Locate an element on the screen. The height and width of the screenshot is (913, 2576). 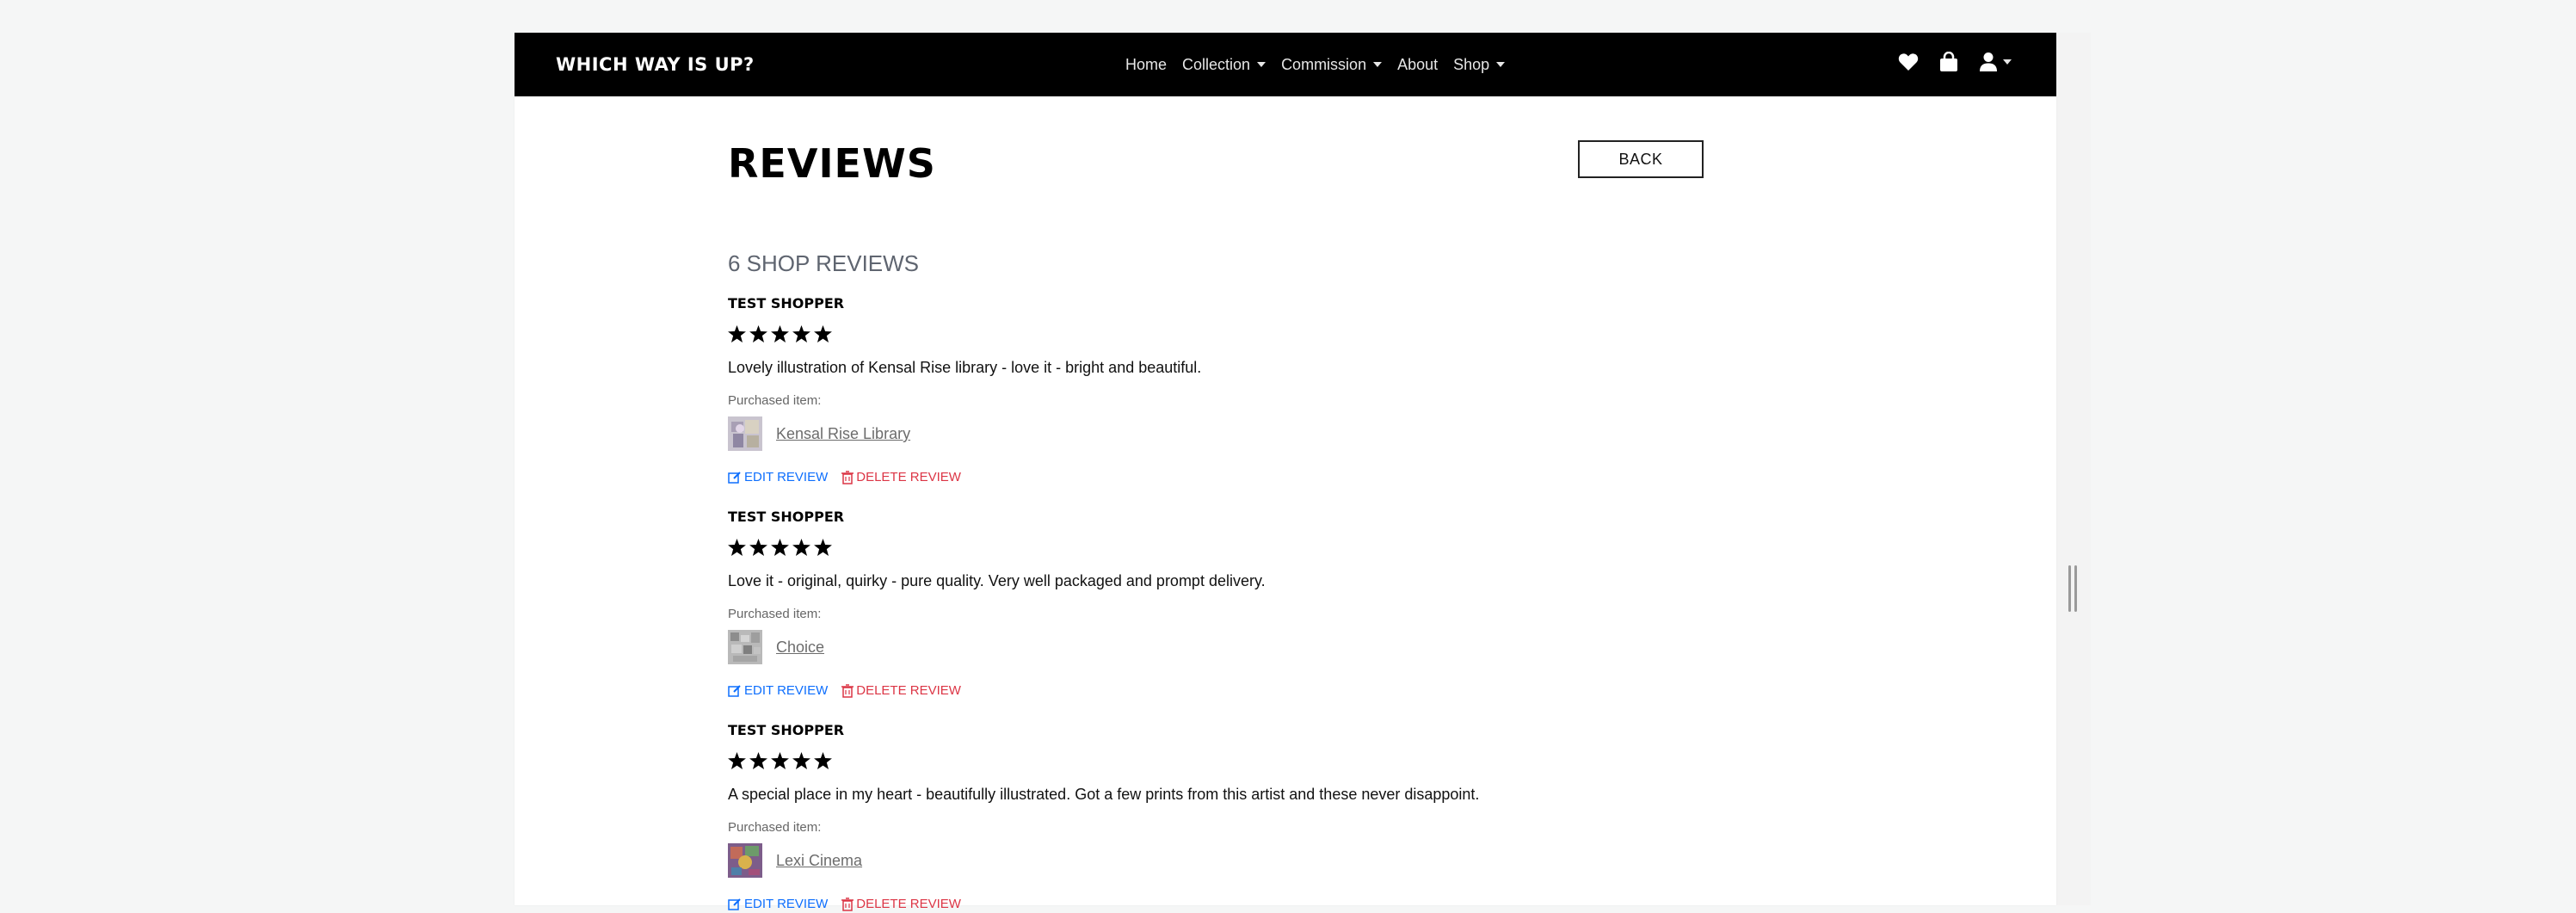
reviews-count-heading: 6 SHOP REVIEWS is located at coordinates (824, 263).